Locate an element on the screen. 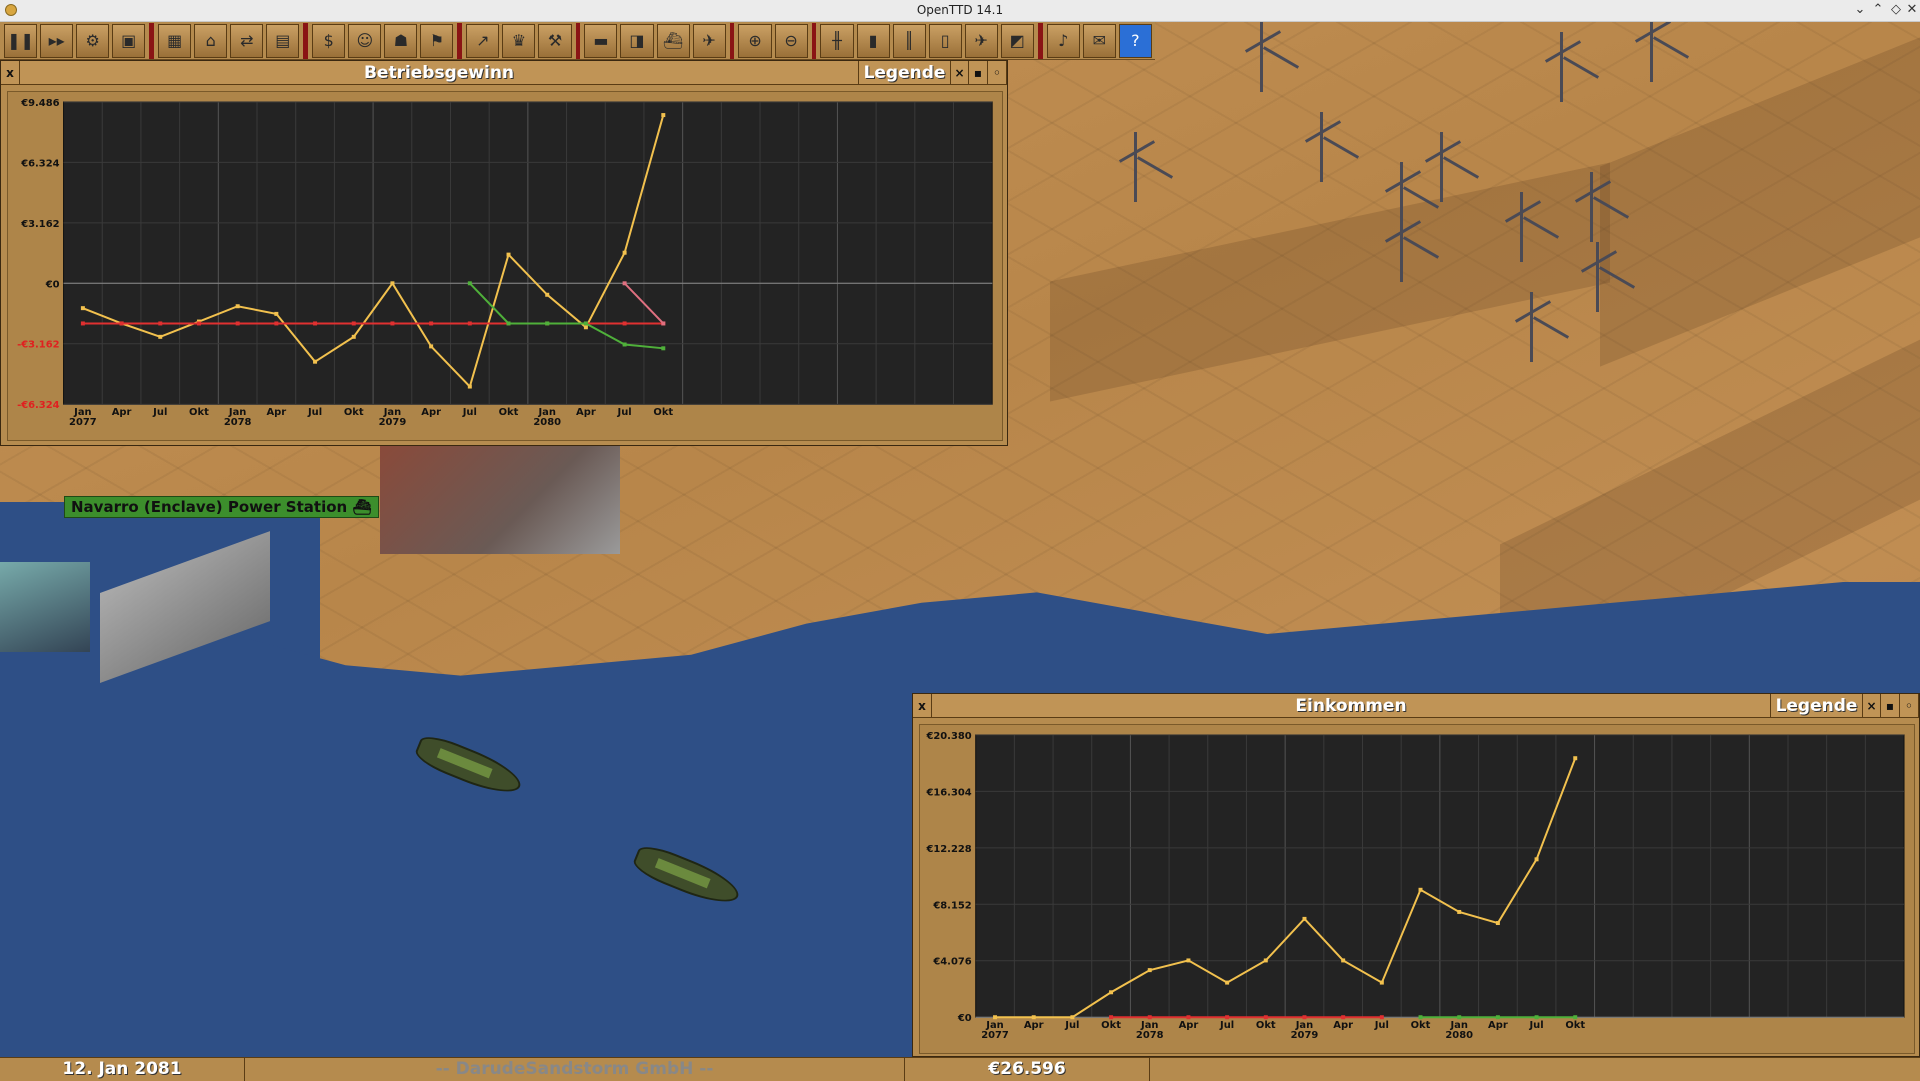  message-button: ✉ is located at coordinates (1099, 40).